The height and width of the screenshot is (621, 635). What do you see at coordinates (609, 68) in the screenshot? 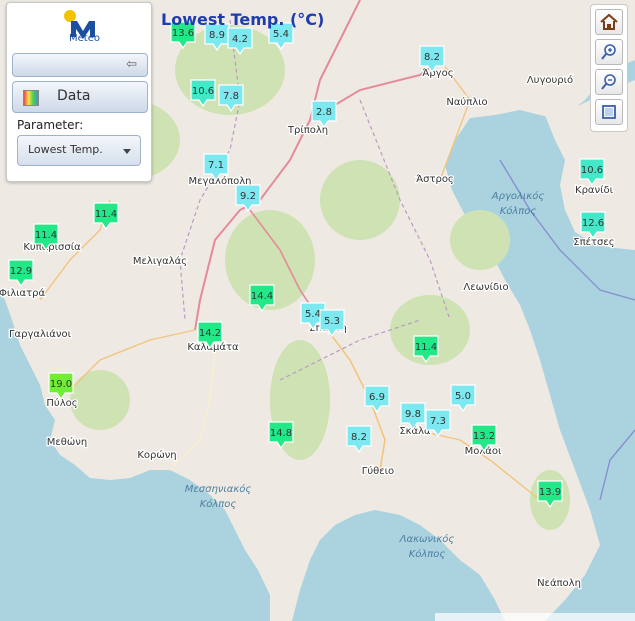
I see `map-toolbar` at bounding box center [609, 68].